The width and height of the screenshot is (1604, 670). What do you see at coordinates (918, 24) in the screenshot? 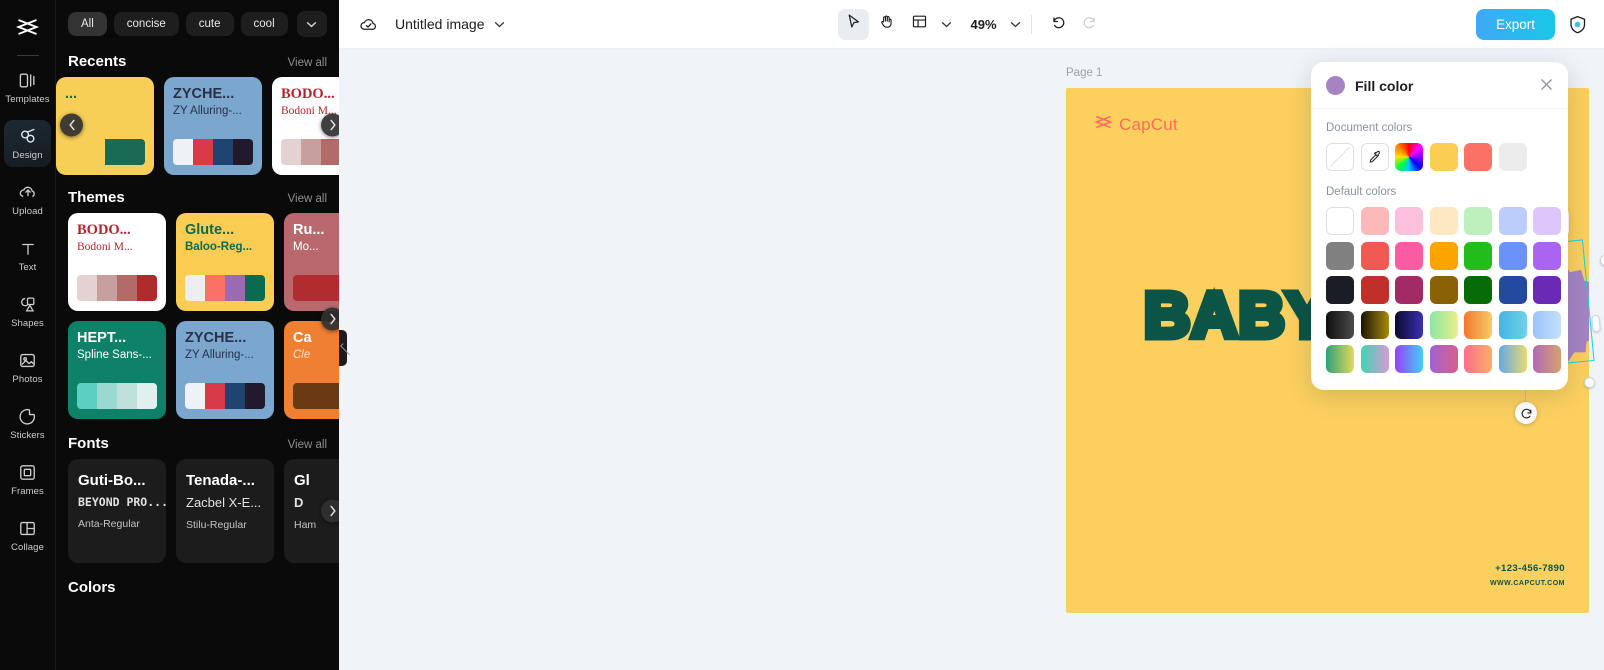
I see `layout-tool-button` at bounding box center [918, 24].